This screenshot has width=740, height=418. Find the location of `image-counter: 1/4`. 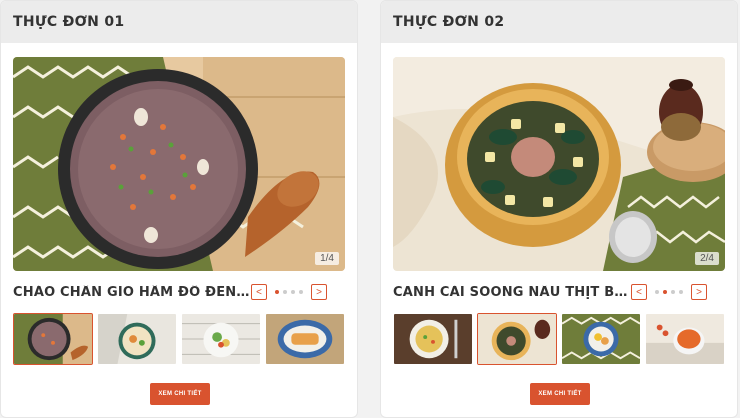

image-counter: 1/4 is located at coordinates (327, 258).